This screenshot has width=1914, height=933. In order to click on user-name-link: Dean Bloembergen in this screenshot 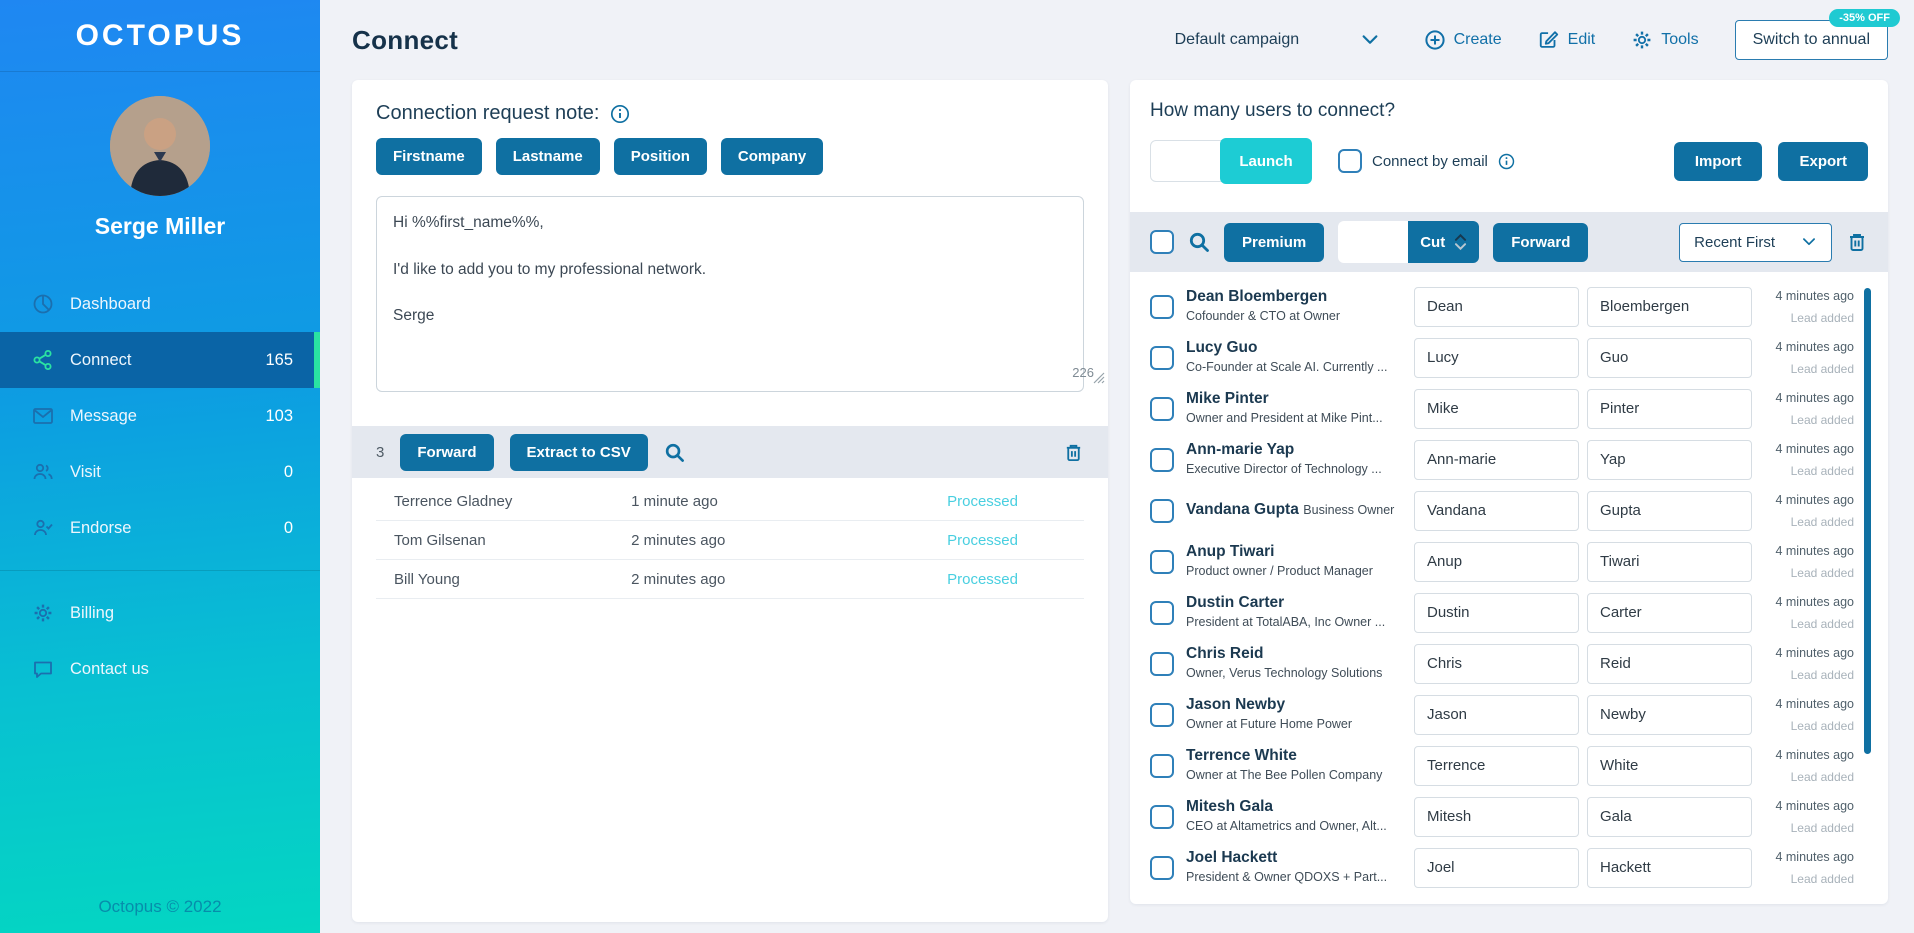, I will do `click(1256, 296)`.